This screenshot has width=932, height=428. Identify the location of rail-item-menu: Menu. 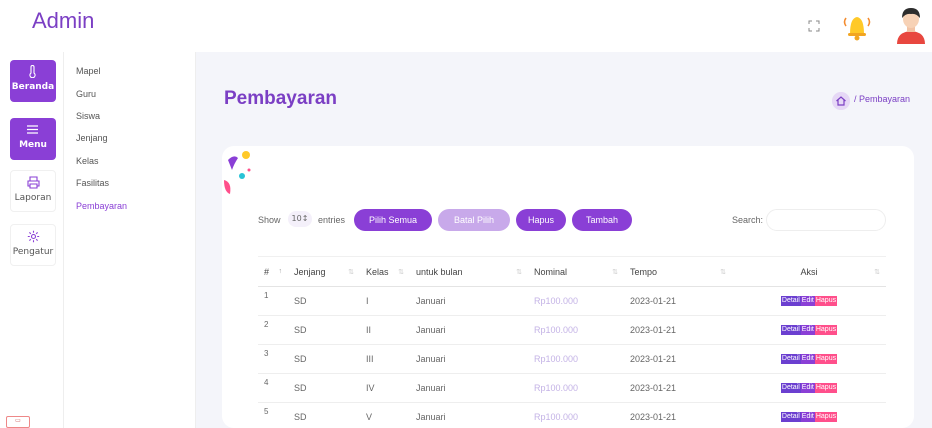
(33, 139).